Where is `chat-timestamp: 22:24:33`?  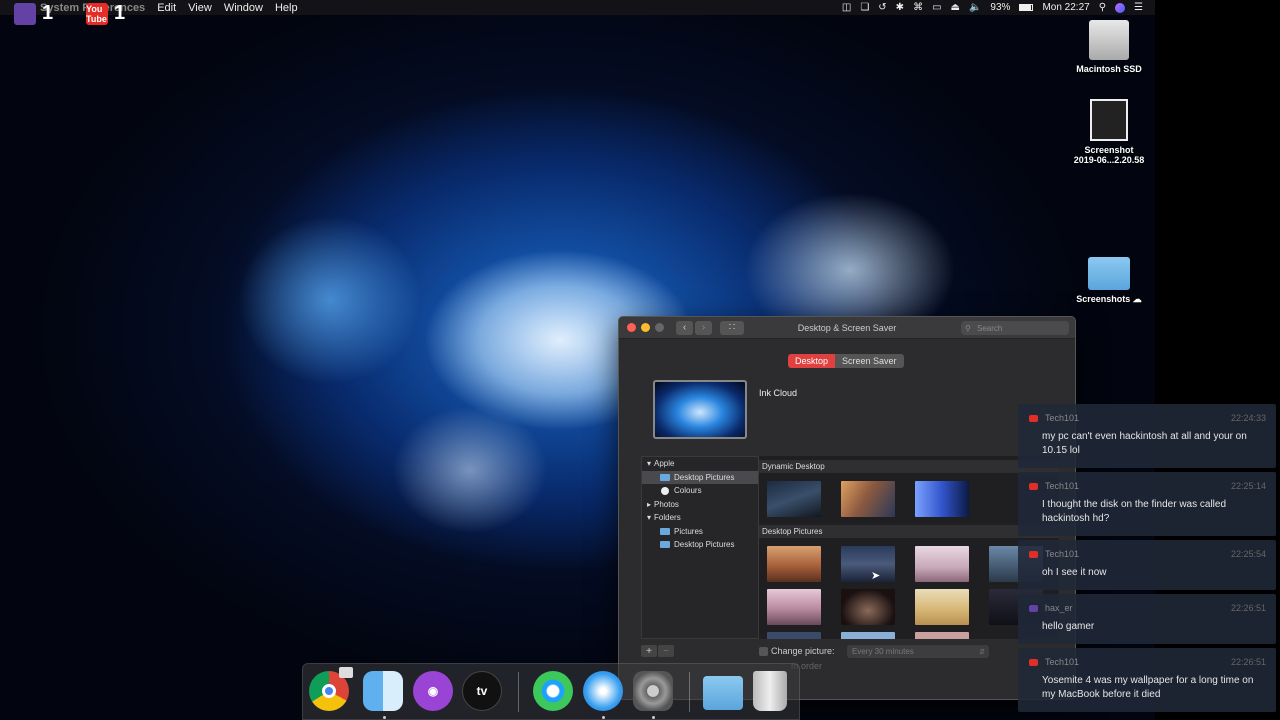
chat-timestamp: 22:24:33 is located at coordinates (1248, 418).